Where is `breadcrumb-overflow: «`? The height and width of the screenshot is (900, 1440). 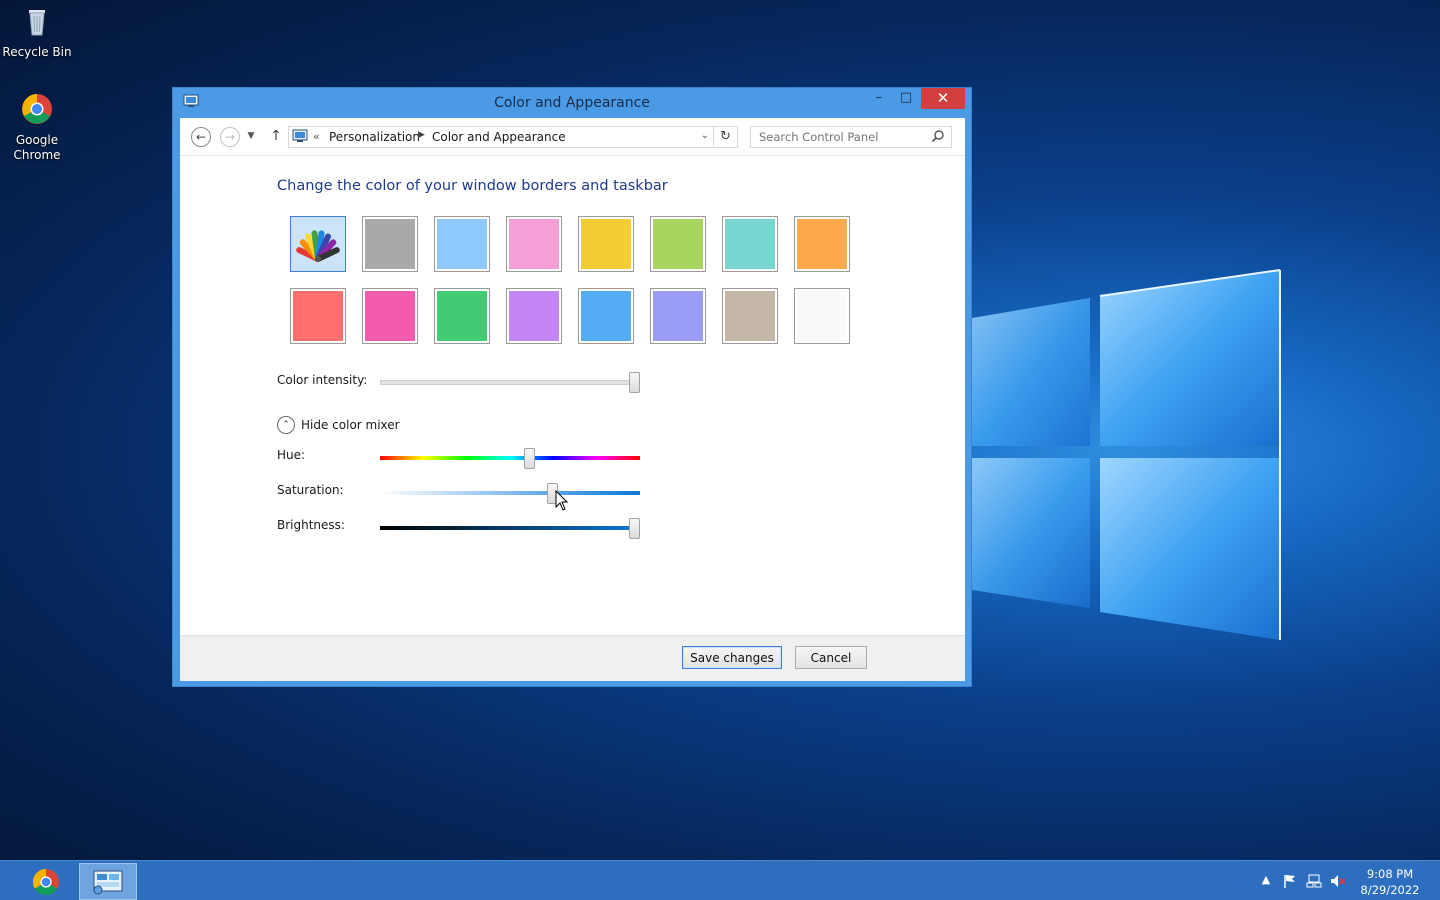 breadcrumb-overflow: « is located at coordinates (316, 136).